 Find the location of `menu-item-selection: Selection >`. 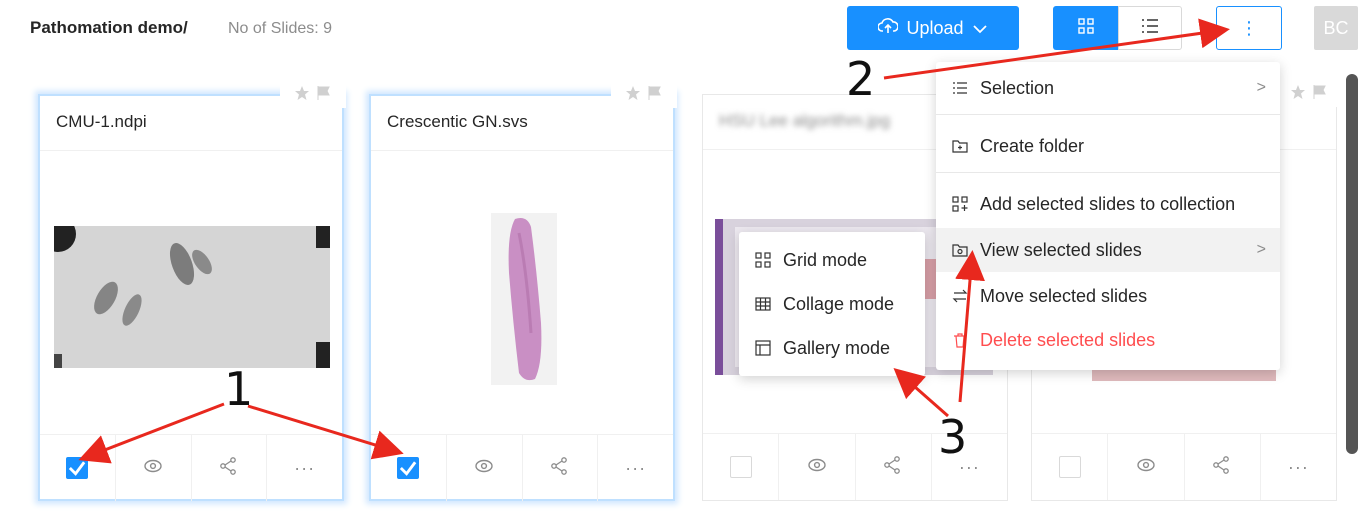

menu-item-selection: Selection > is located at coordinates (1108, 88).